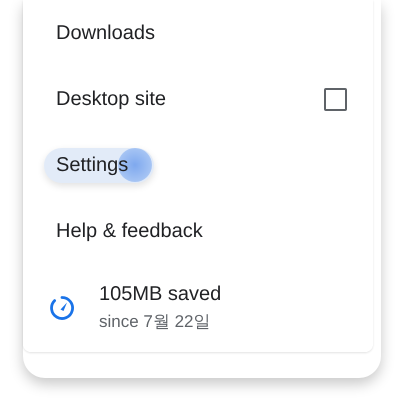  Describe the element at coordinates (111, 99) in the screenshot. I see `menu-item: Desktop site` at that location.